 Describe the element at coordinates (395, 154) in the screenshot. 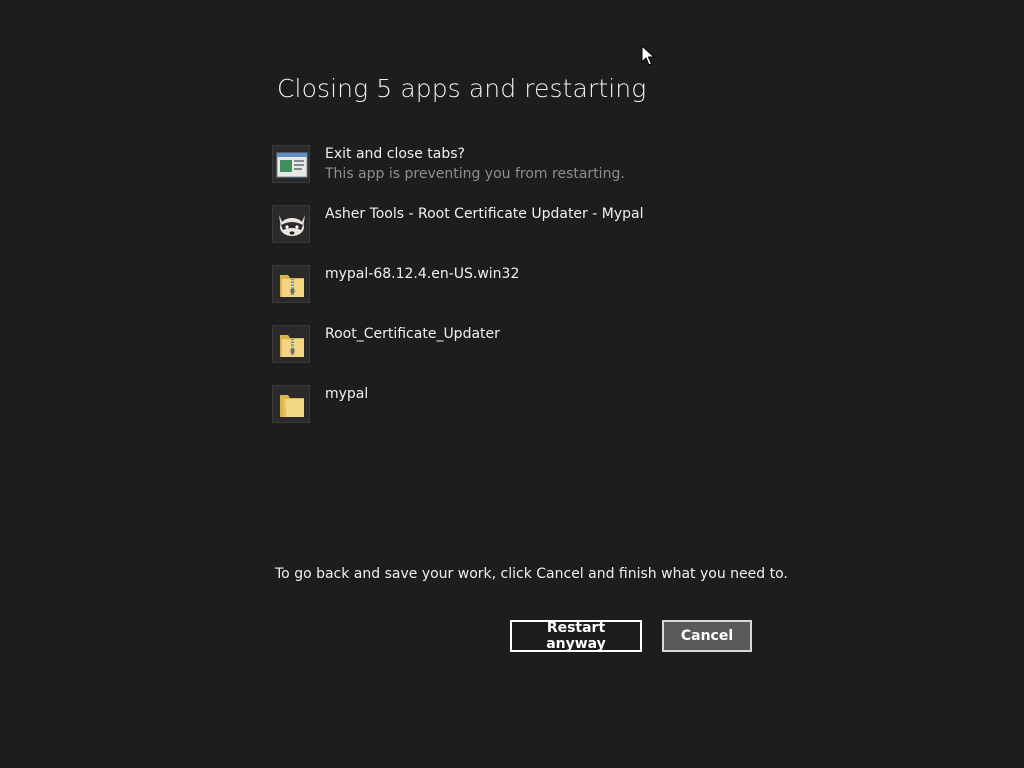

I see `app-name: Exit and close tabs?` at that location.